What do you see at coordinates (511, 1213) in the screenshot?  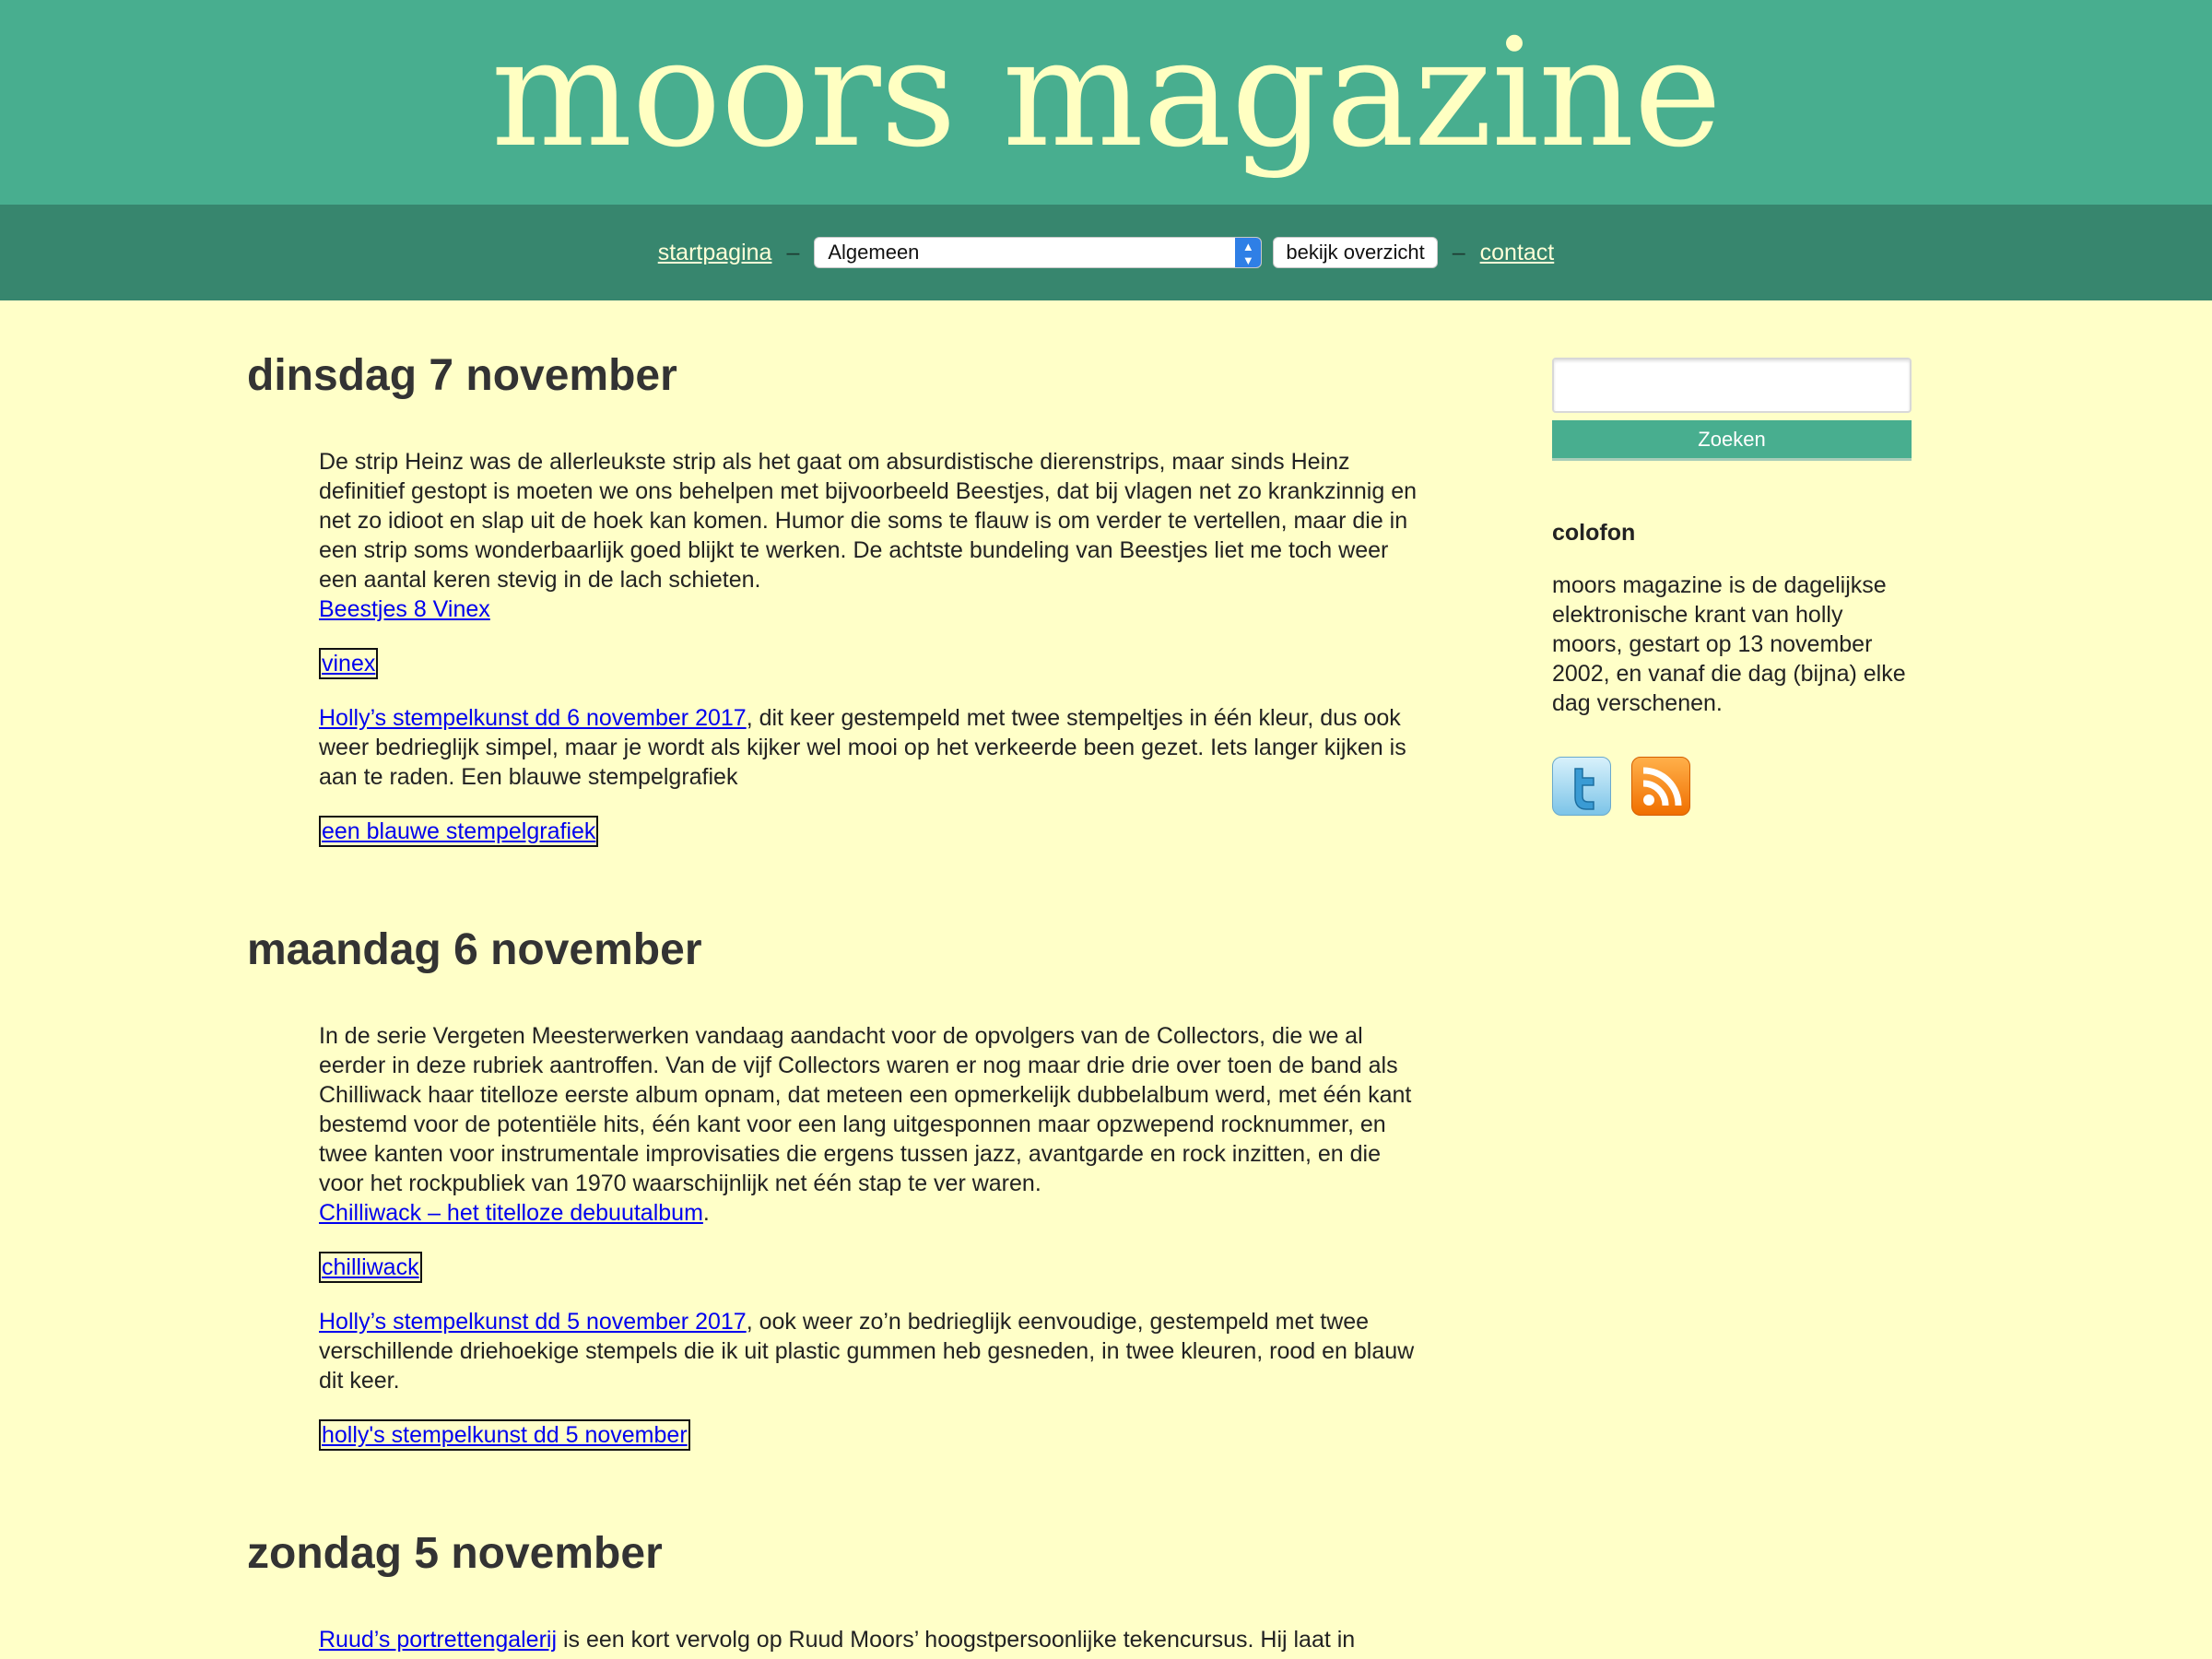 I see `article-link: Chilliwack – het titelloze debuutalbum` at bounding box center [511, 1213].